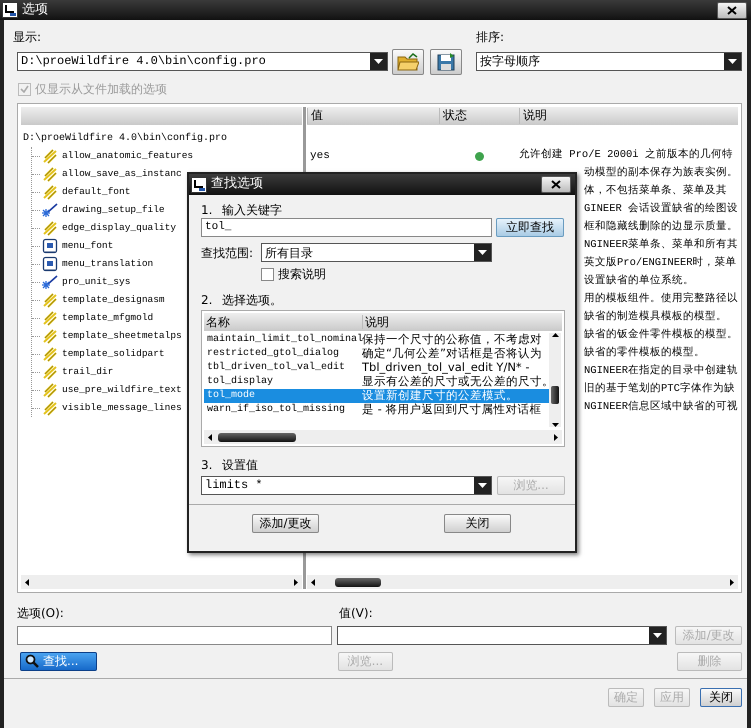  Describe the element at coordinates (122, 408) in the screenshot. I see `option-name: visible_message_lines` at that location.